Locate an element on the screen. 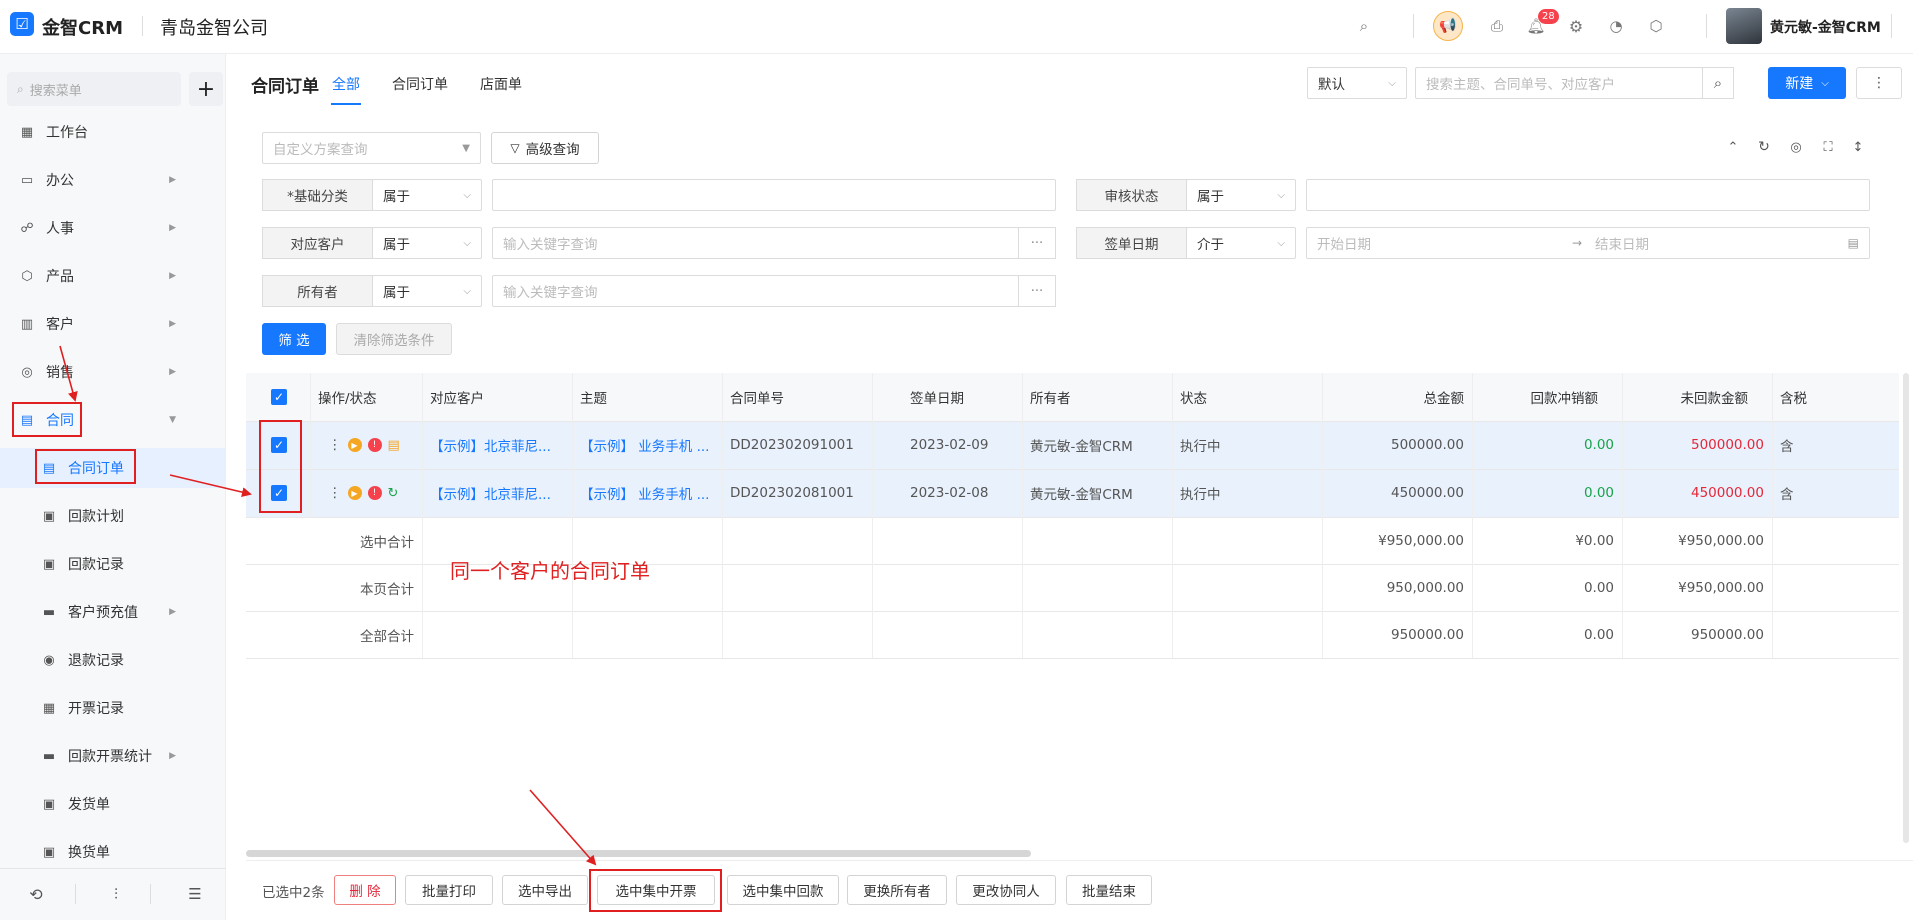  arrow-to-checkboxes is located at coordinates (210, 486).